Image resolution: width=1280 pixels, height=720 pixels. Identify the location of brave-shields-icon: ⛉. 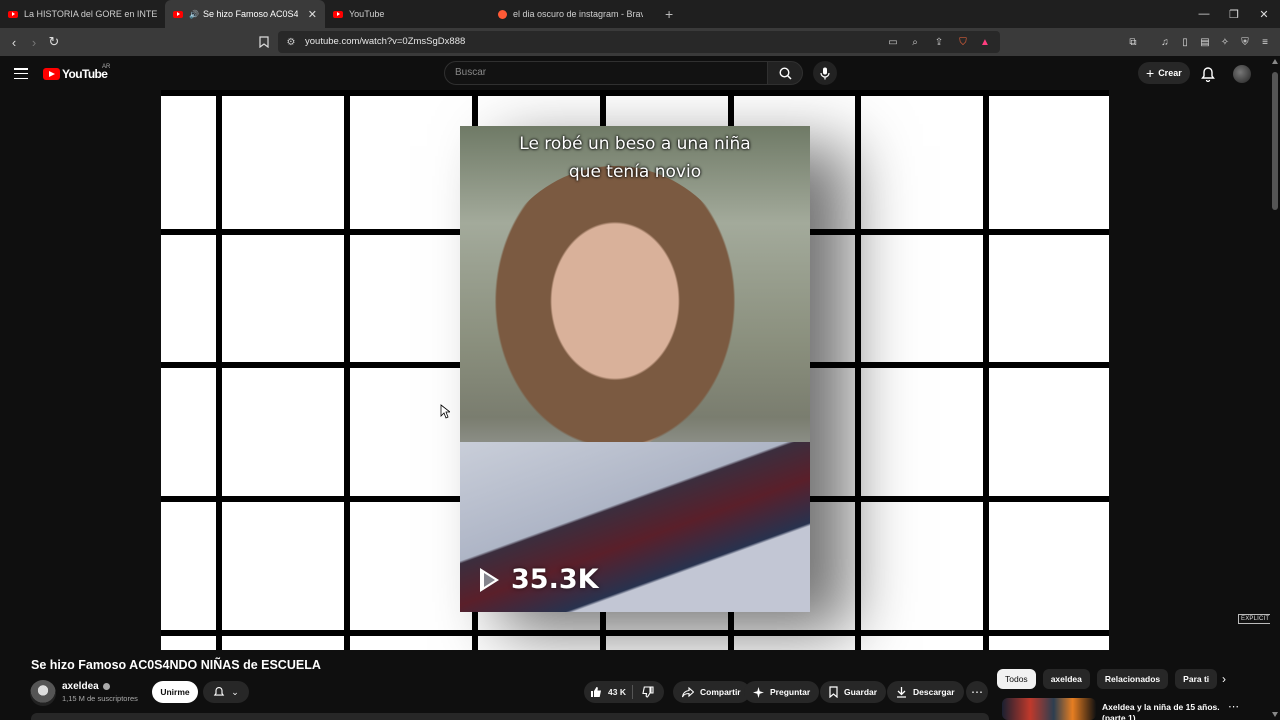
(963, 42).